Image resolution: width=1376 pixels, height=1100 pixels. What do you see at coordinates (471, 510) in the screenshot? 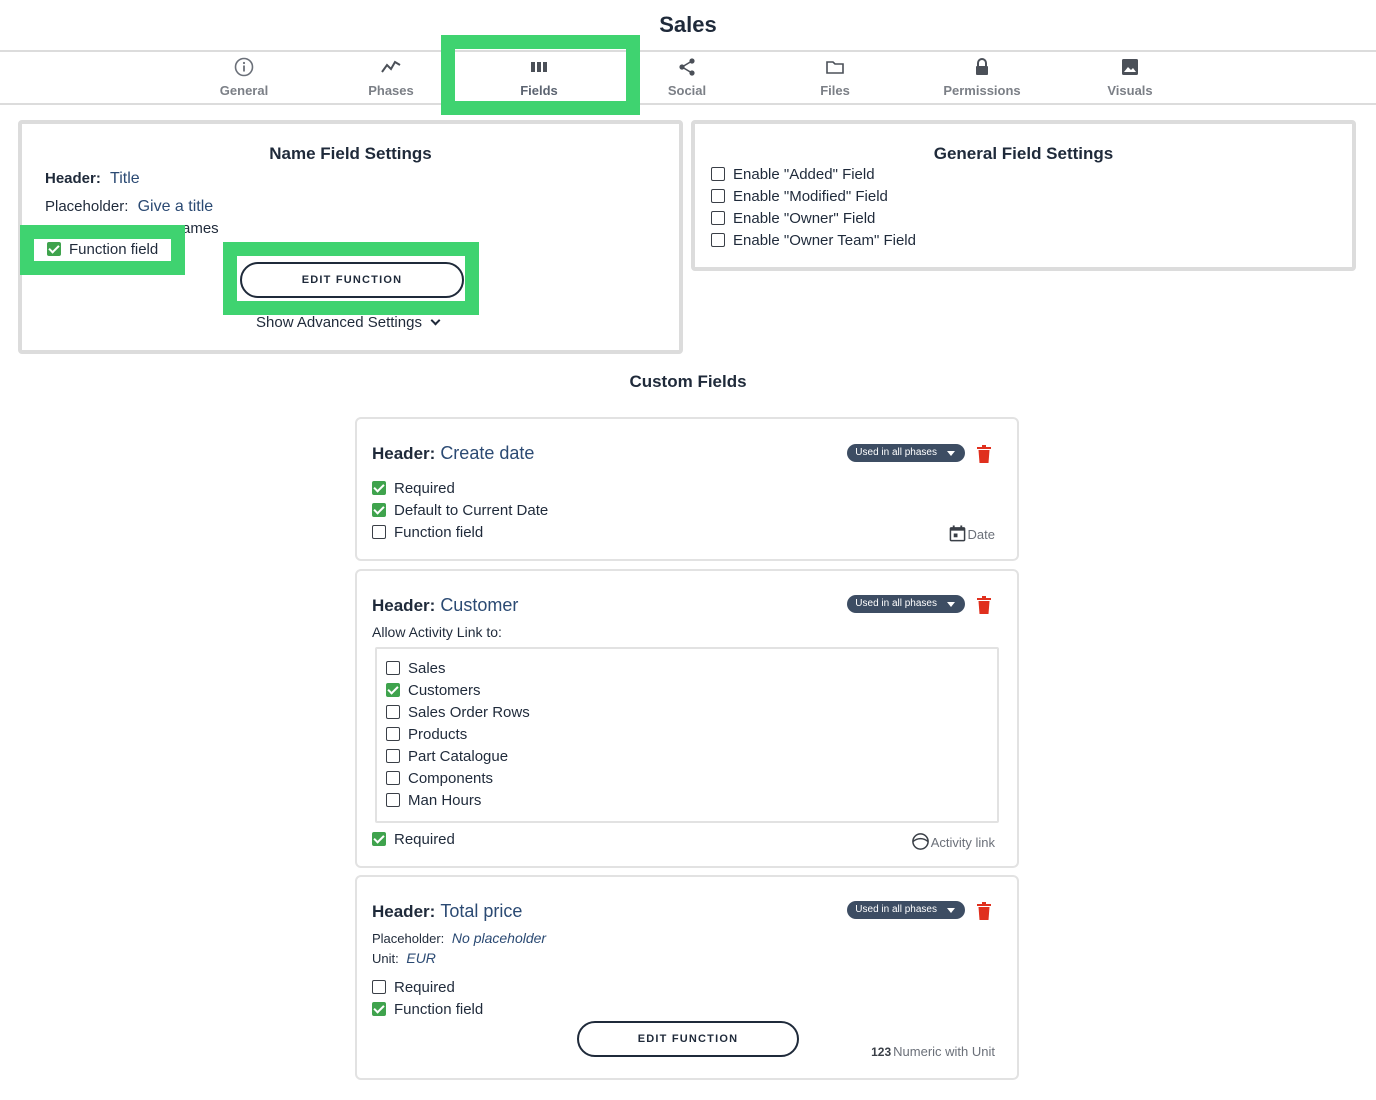
I see `option-label: Default to Current Date` at bounding box center [471, 510].